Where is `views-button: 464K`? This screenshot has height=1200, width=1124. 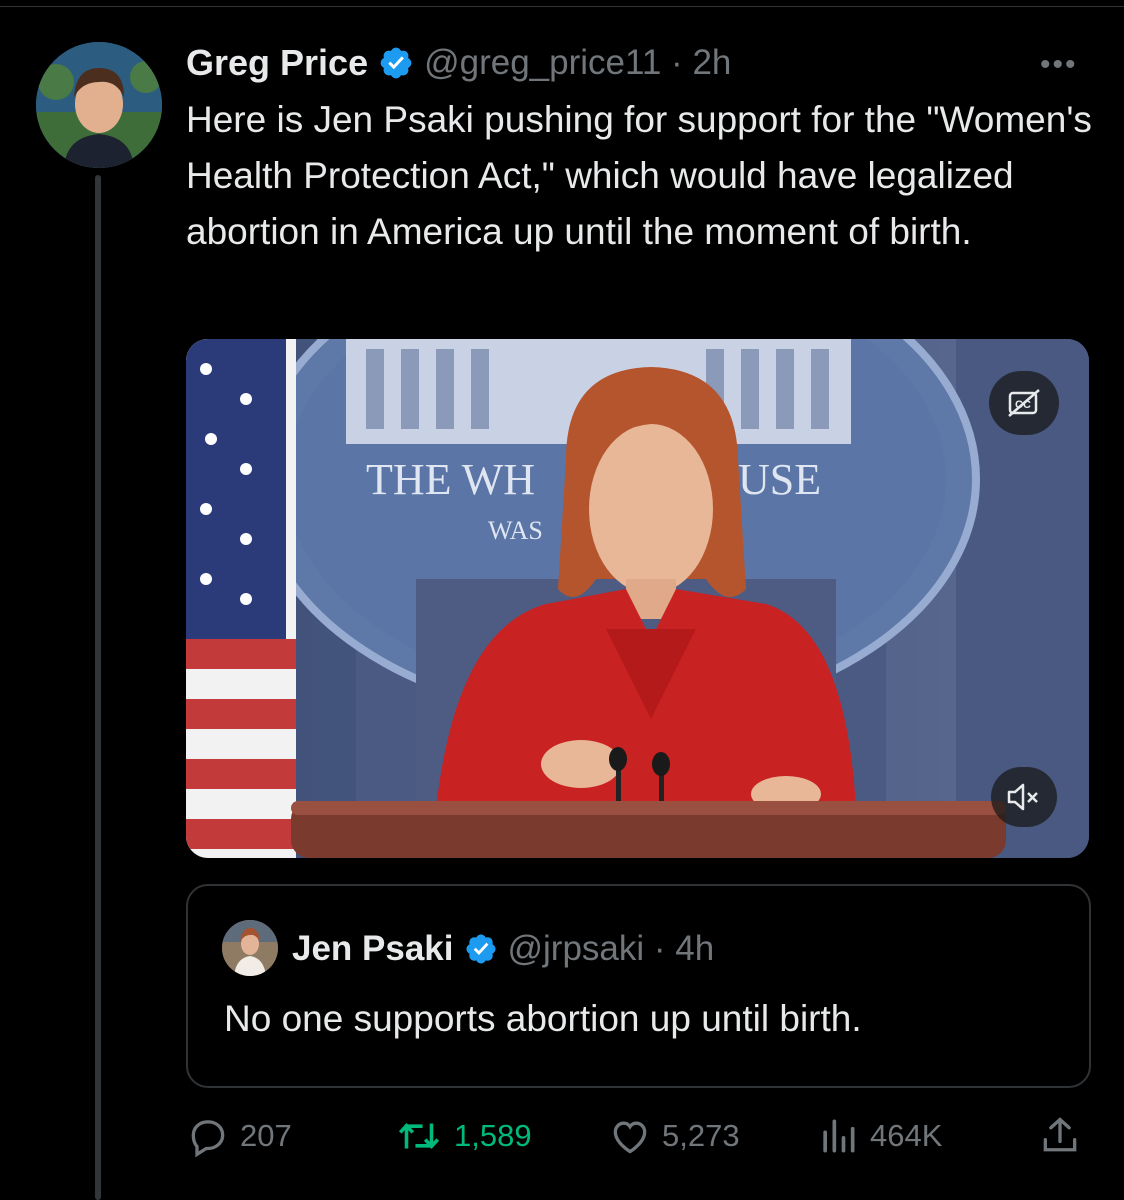
views-button: 464K is located at coordinates (879, 1136).